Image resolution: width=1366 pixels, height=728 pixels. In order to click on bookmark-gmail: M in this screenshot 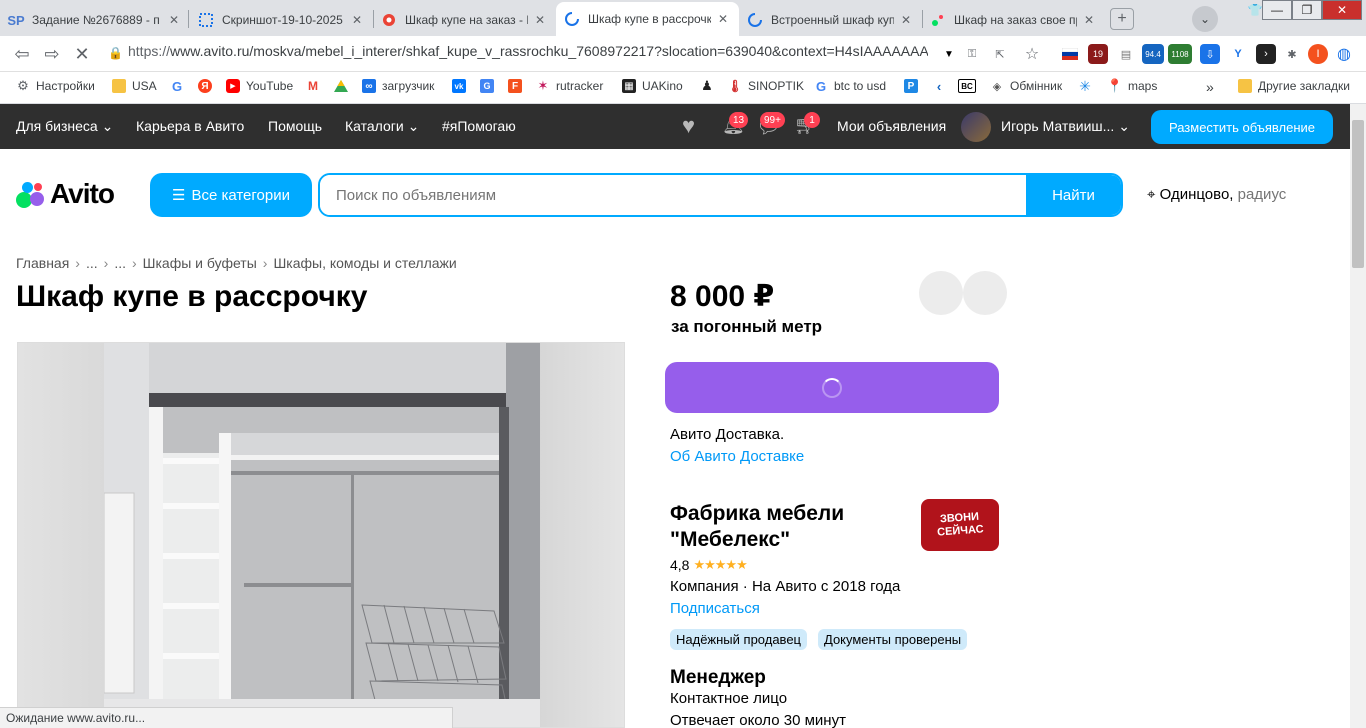, I will do `click(316, 86)`.